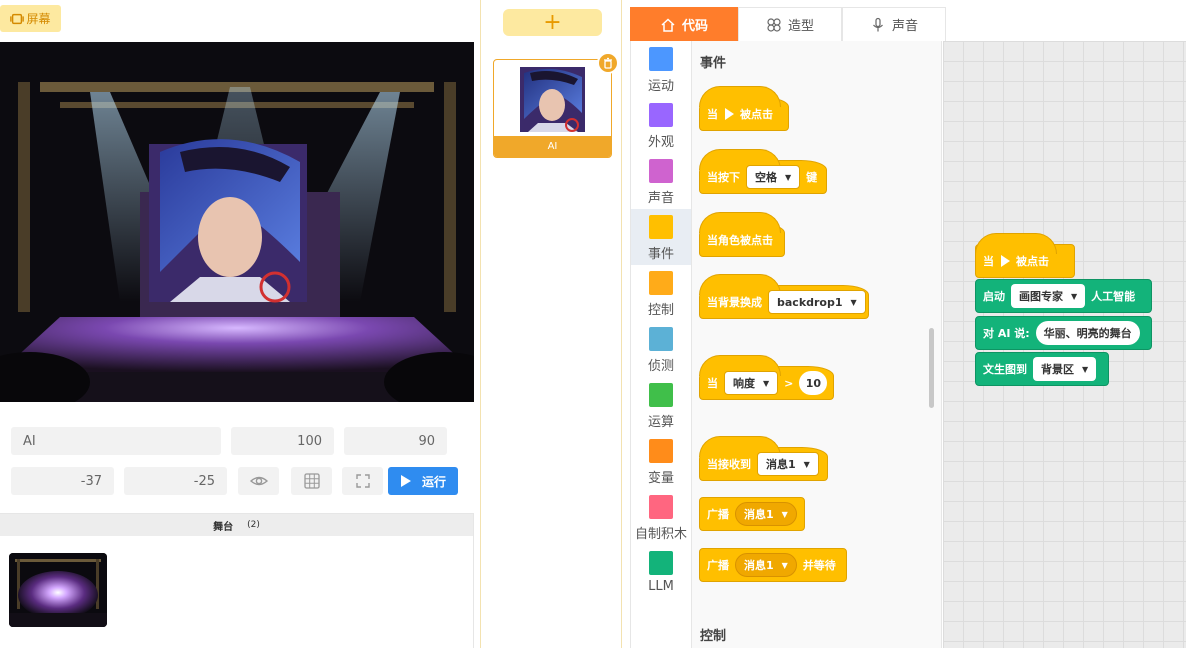 Image resolution: width=1186 pixels, height=648 pixels. Describe the element at coordinates (552, 22) in the screenshot. I see `add-sprite-button: +` at that location.